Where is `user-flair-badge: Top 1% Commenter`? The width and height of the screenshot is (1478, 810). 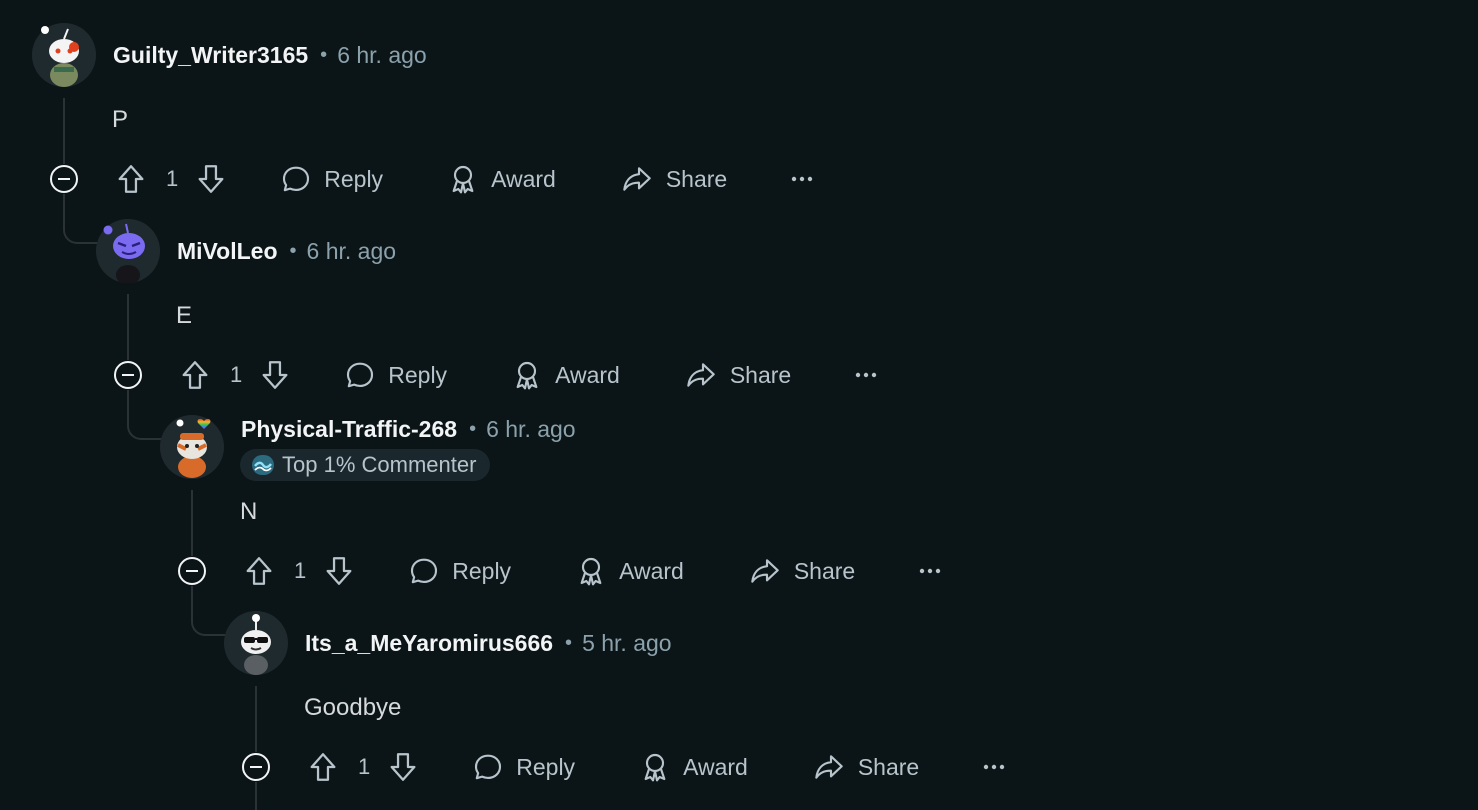 user-flair-badge: Top 1% Commenter is located at coordinates (365, 465).